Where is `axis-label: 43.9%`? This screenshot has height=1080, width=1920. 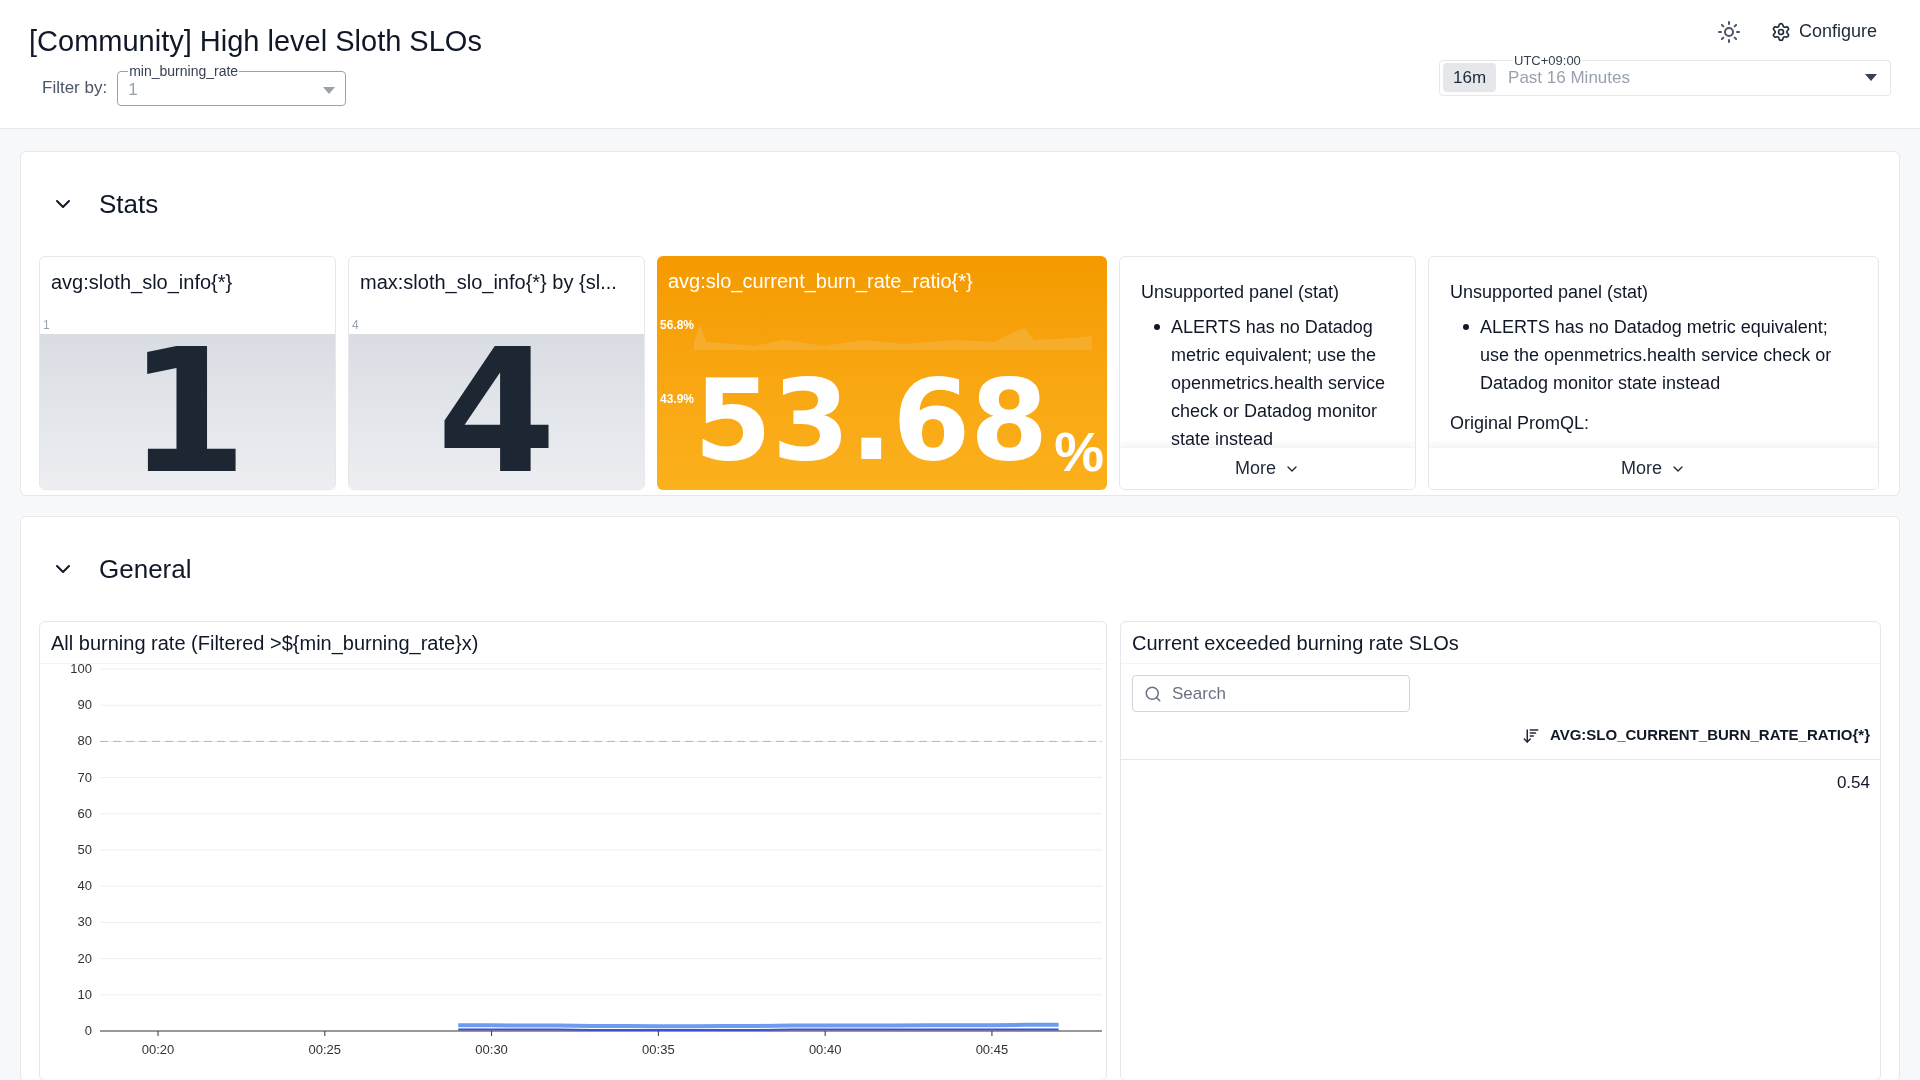 axis-label: 43.9% is located at coordinates (677, 399).